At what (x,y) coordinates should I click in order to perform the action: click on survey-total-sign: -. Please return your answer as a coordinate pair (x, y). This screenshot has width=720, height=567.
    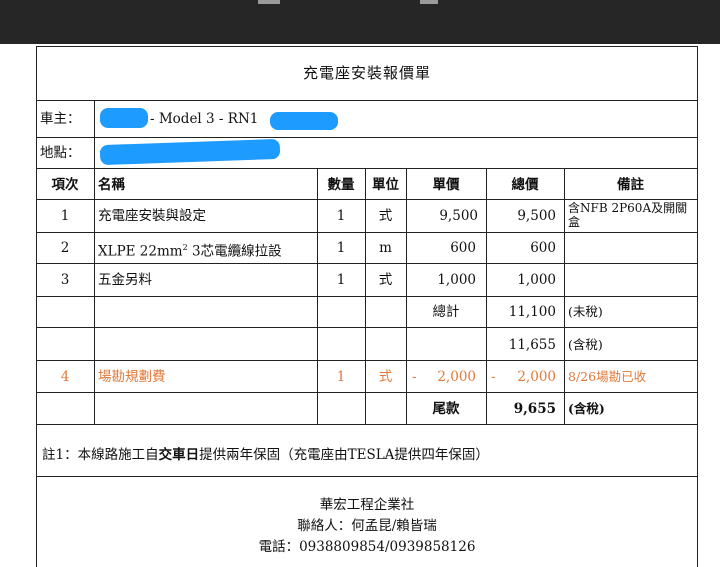
    Looking at the image, I should click on (493, 377).